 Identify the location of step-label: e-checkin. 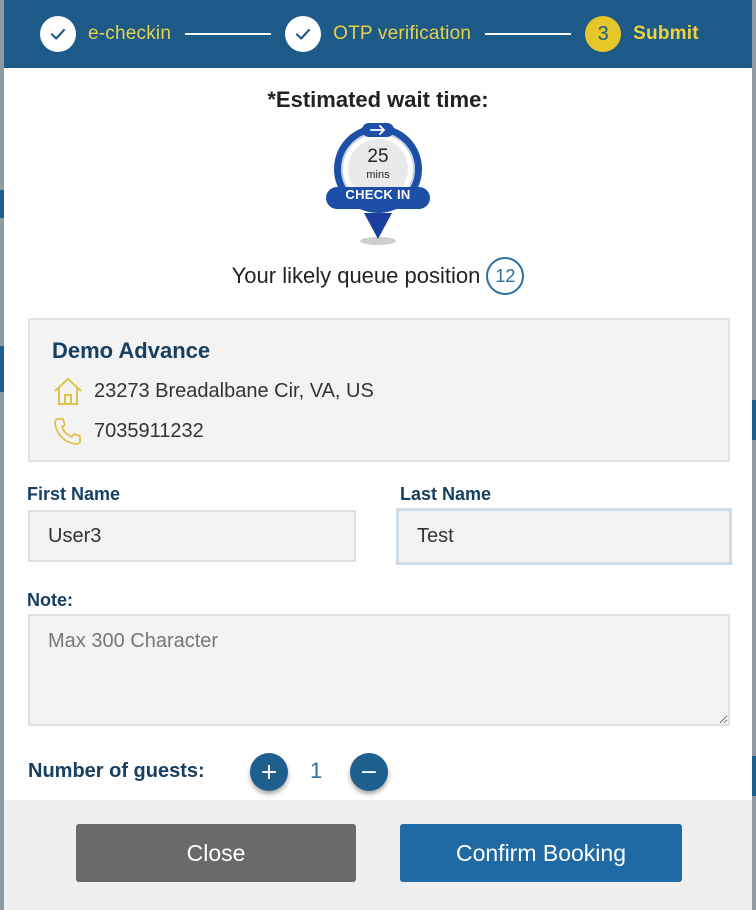
(130, 33).